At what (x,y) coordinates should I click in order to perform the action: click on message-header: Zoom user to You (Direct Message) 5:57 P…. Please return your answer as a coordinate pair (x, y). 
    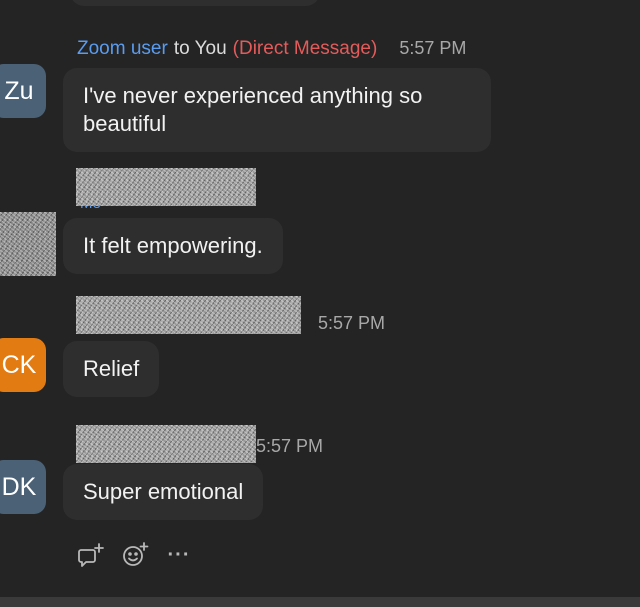
    Looking at the image, I should click on (271, 49).